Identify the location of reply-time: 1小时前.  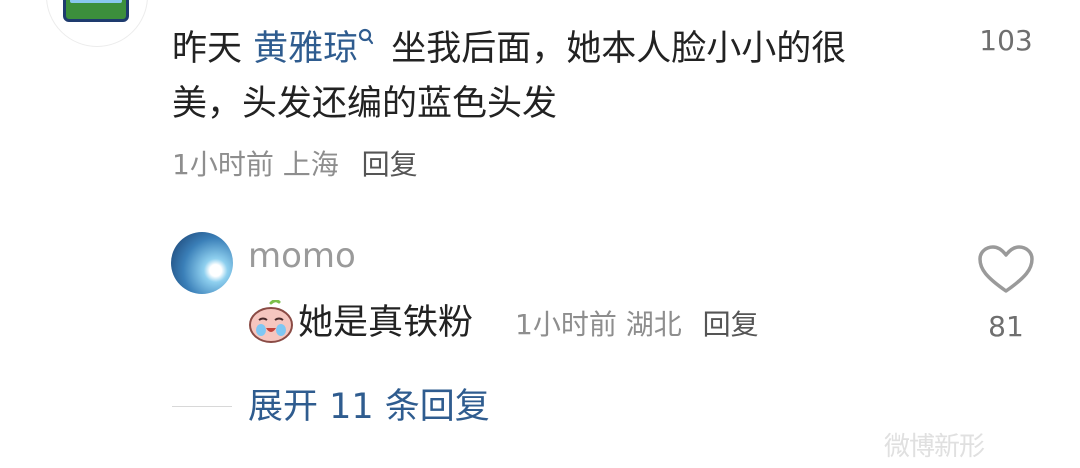
(566, 324).